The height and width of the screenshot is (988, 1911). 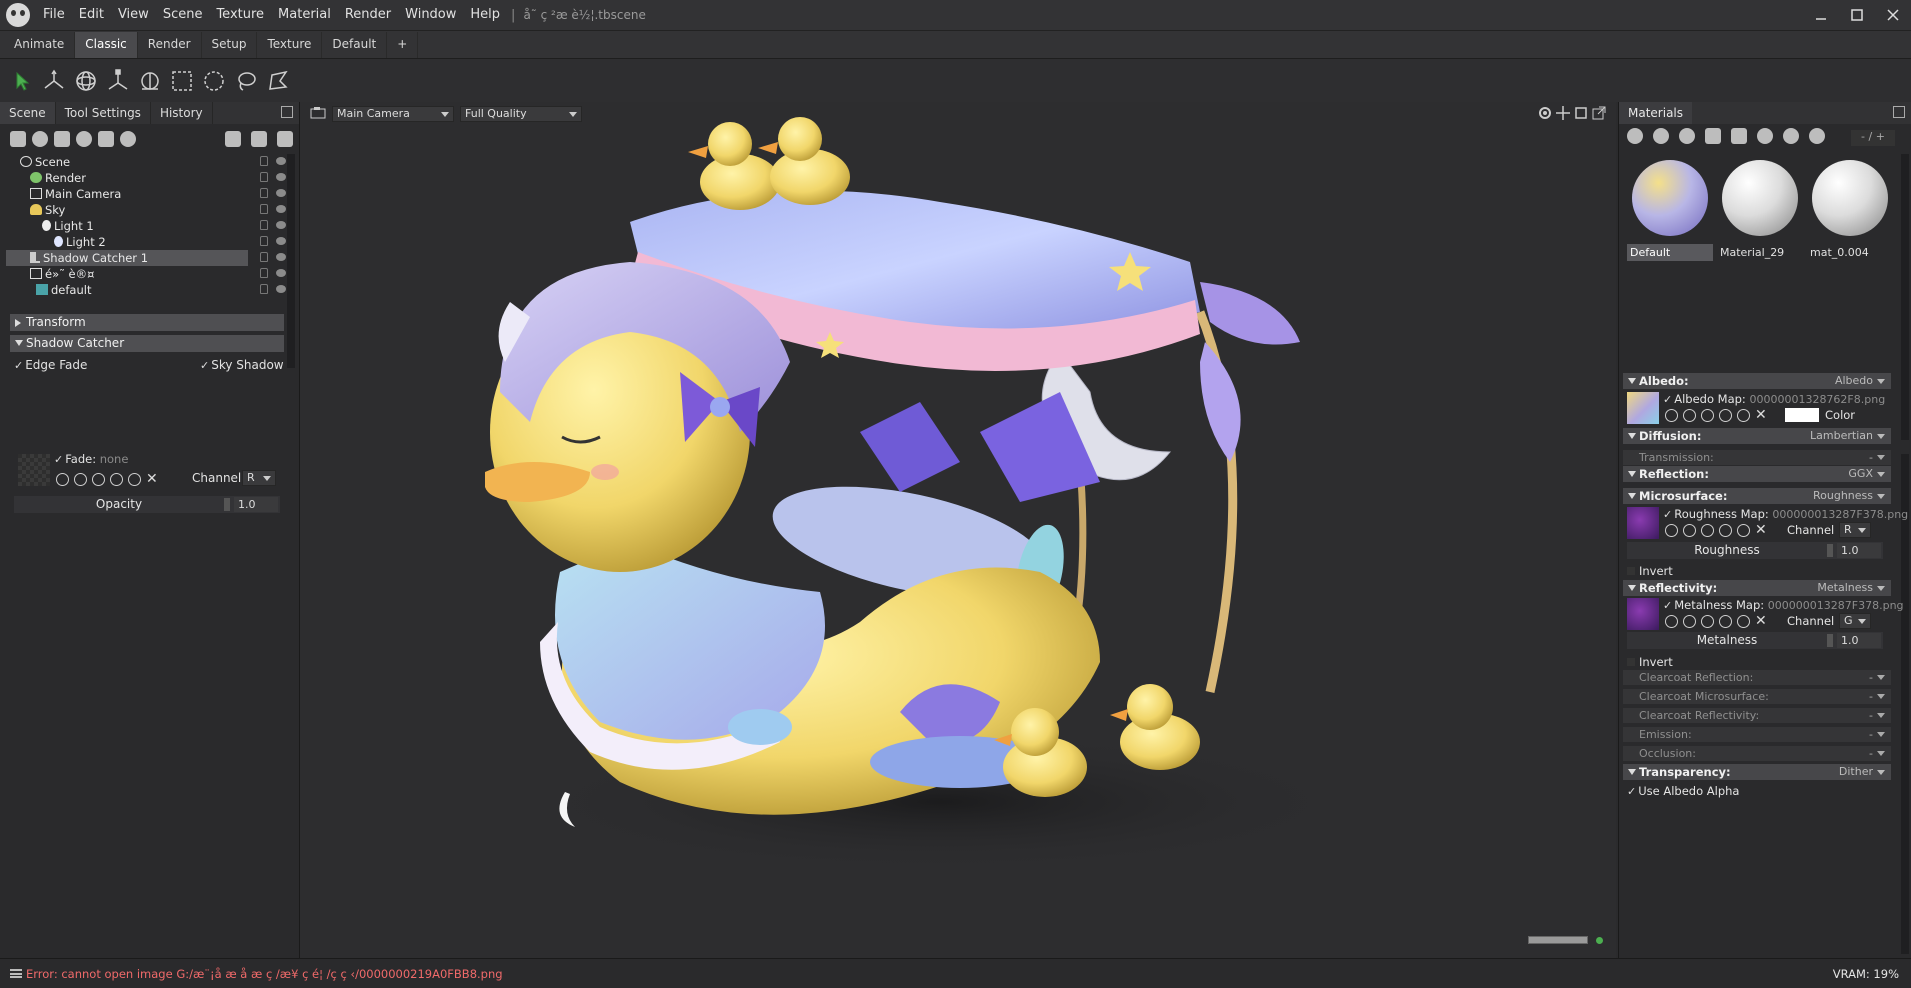 What do you see at coordinates (54, 81) in the screenshot?
I see `move-tool-button` at bounding box center [54, 81].